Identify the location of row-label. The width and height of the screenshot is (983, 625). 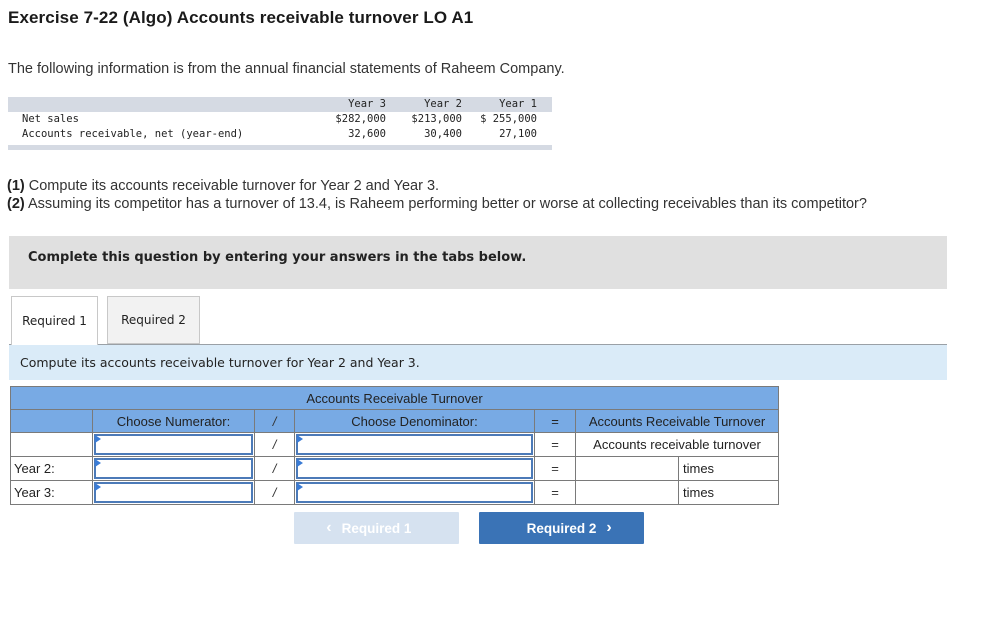
(51, 444).